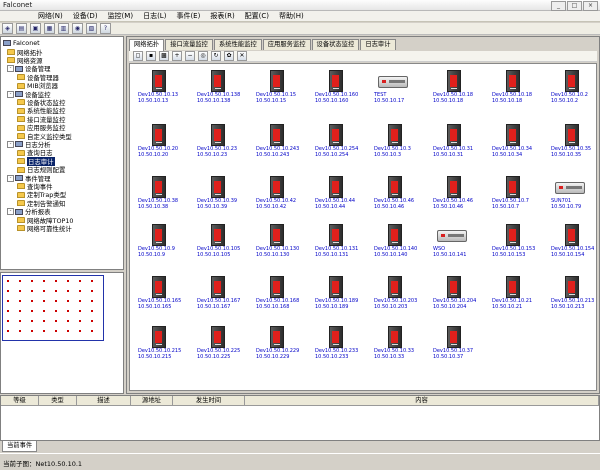 This screenshot has width=600, height=470. What do you see at coordinates (41, 128) in the screenshot?
I see `tree-item: 应用服务监控` at bounding box center [41, 128].